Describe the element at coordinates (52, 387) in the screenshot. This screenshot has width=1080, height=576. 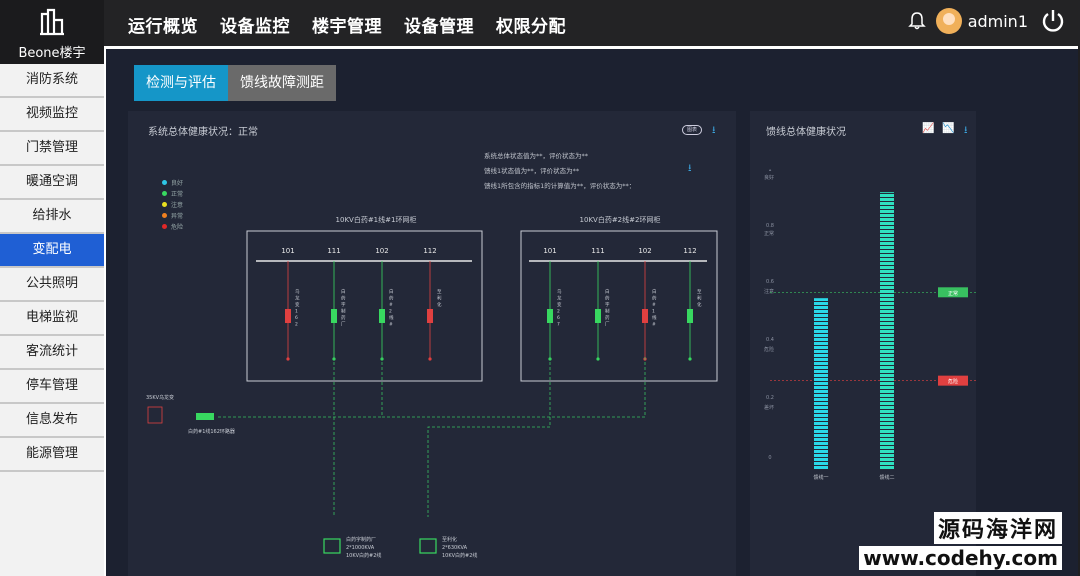
I see `sidebar-item: 停车管理` at that location.